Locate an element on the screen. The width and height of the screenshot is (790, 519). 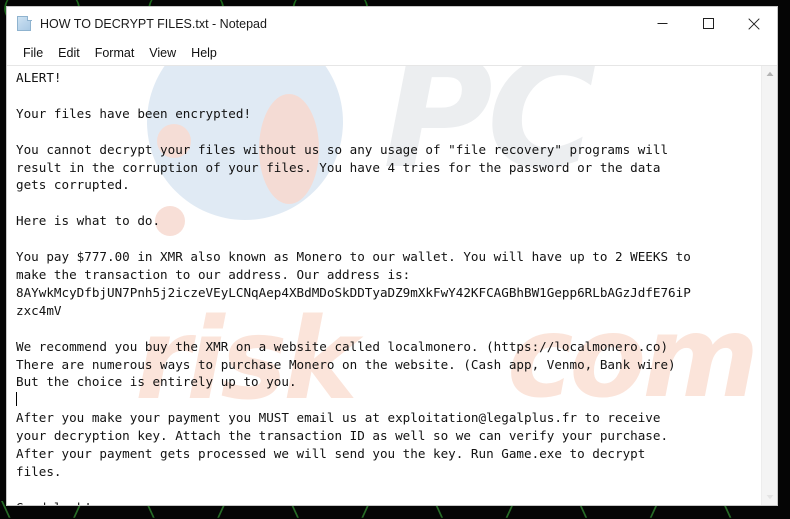
scrollbar-track is located at coordinates (769, 285).